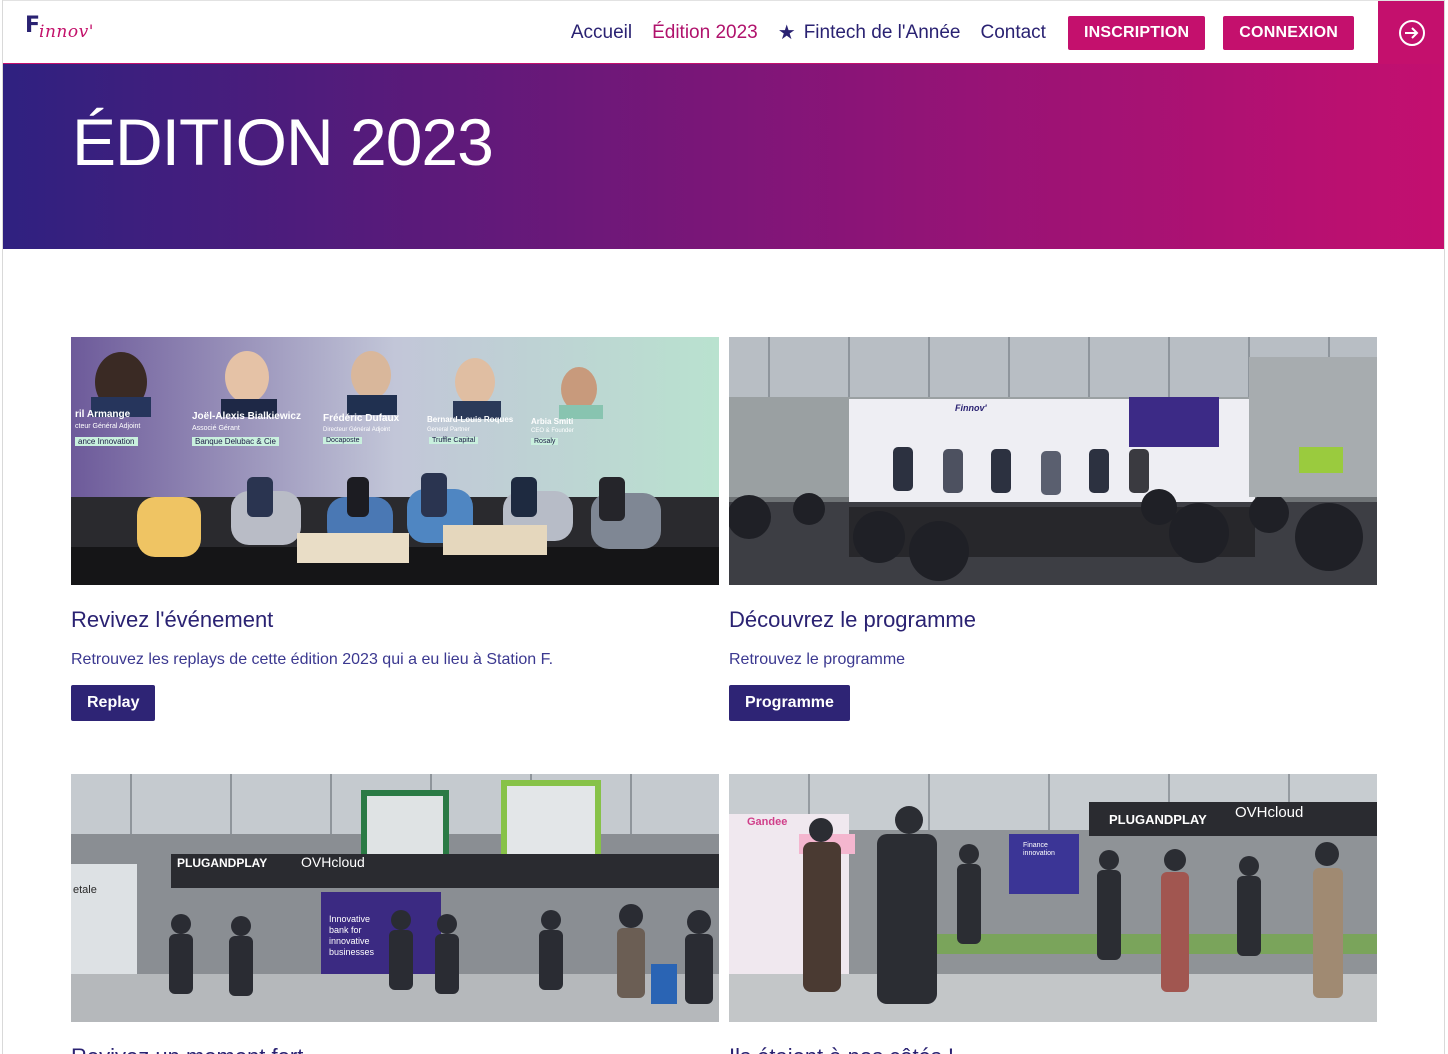  I want to click on sign-gandee: Gandee, so click(767, 822).